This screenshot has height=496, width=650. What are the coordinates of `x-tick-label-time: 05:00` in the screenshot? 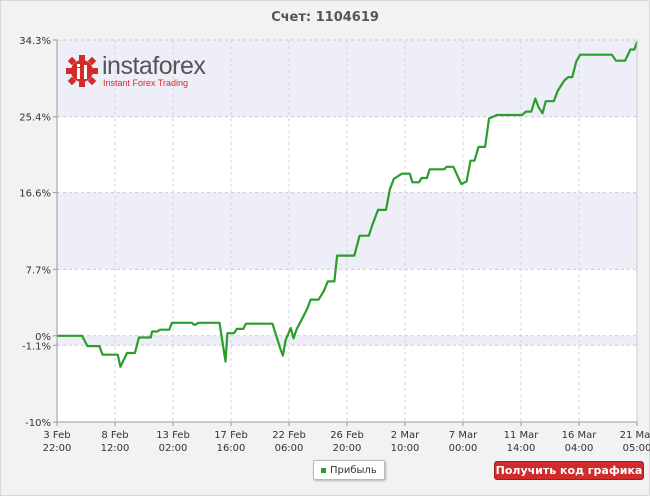 It's located at (636, 448).